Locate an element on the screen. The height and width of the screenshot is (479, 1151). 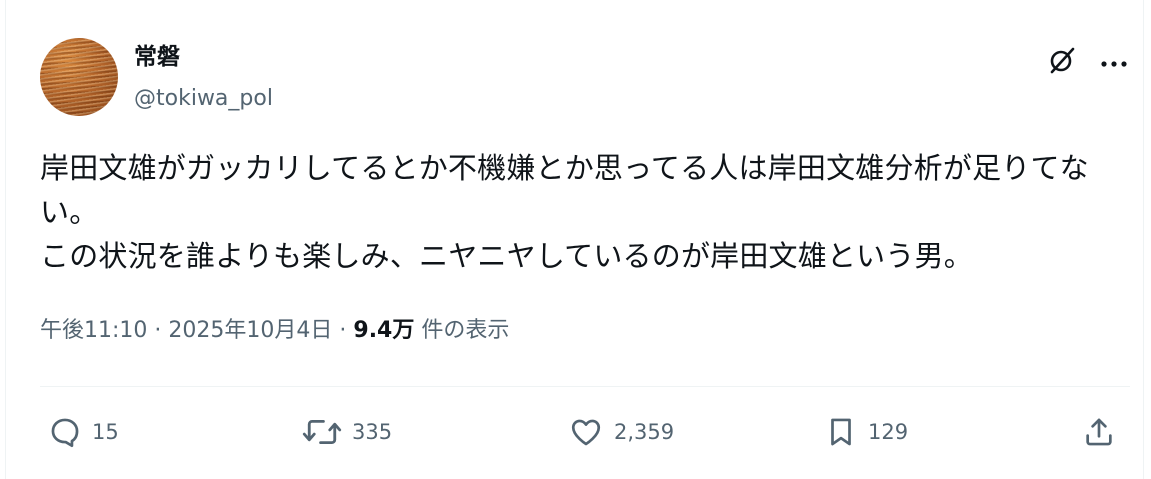
reply-icon is located at coordinates (65, 432).